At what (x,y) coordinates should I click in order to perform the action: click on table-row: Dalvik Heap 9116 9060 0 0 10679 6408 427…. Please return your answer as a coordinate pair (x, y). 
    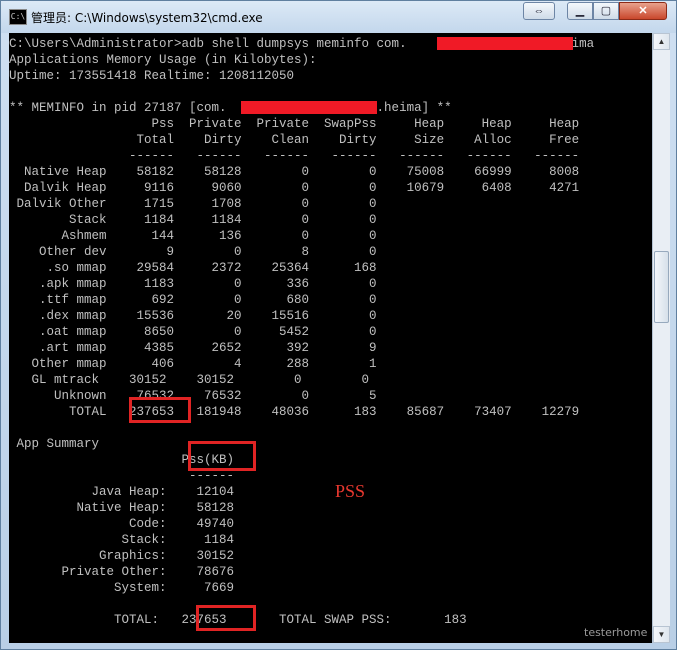
    Looking at the image, I should click on (294, 188).